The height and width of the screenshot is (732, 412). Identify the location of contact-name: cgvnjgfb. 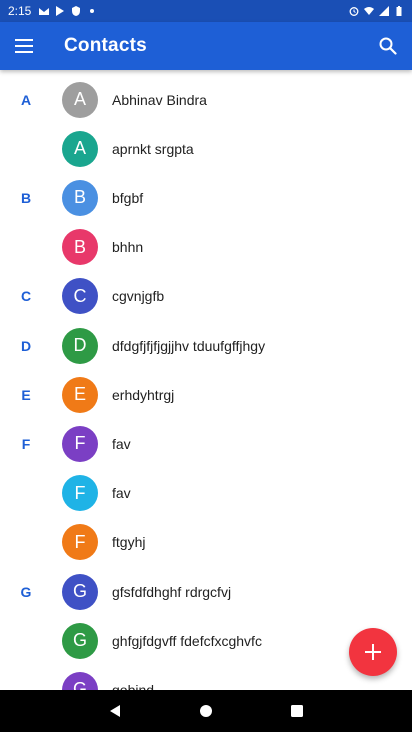
(138, 296).